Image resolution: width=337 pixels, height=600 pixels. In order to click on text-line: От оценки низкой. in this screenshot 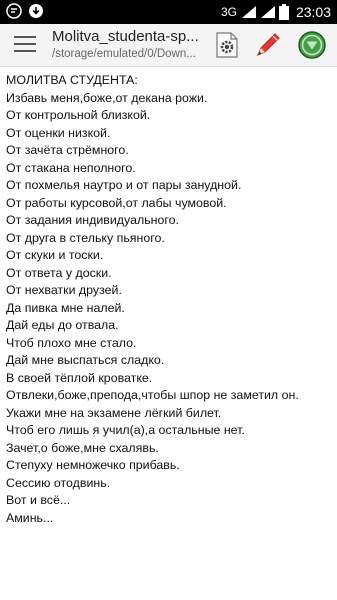, I will do `click(58, 132)`.